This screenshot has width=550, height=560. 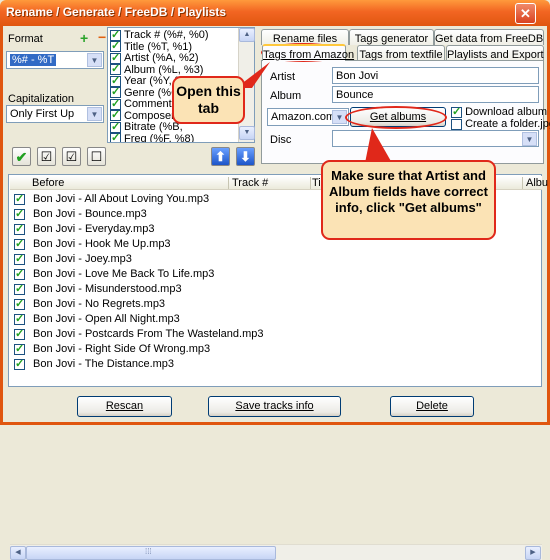 I want to click on scroll-left-icon: ◀, so click(x=18, y=553).